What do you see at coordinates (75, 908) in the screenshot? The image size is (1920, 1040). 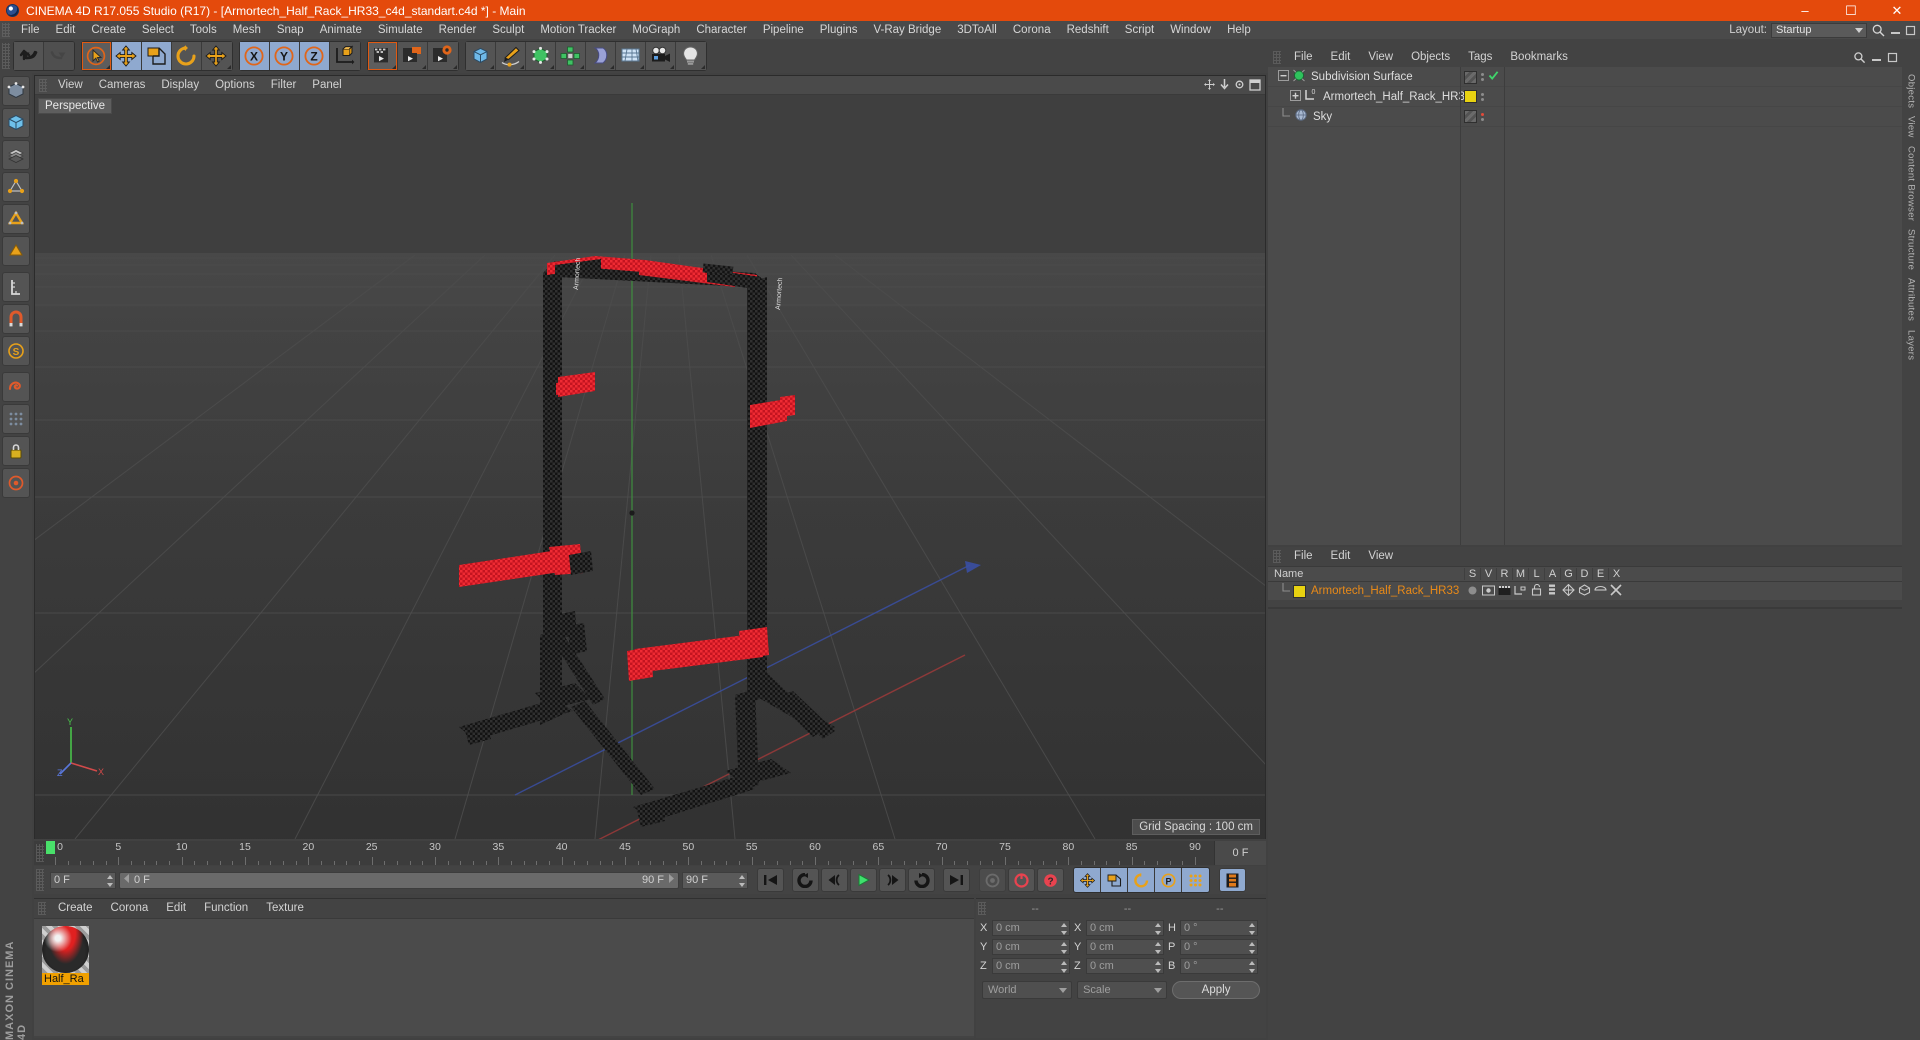 I see `material-menu-item-create: Create` at bounding box center [75, 908].